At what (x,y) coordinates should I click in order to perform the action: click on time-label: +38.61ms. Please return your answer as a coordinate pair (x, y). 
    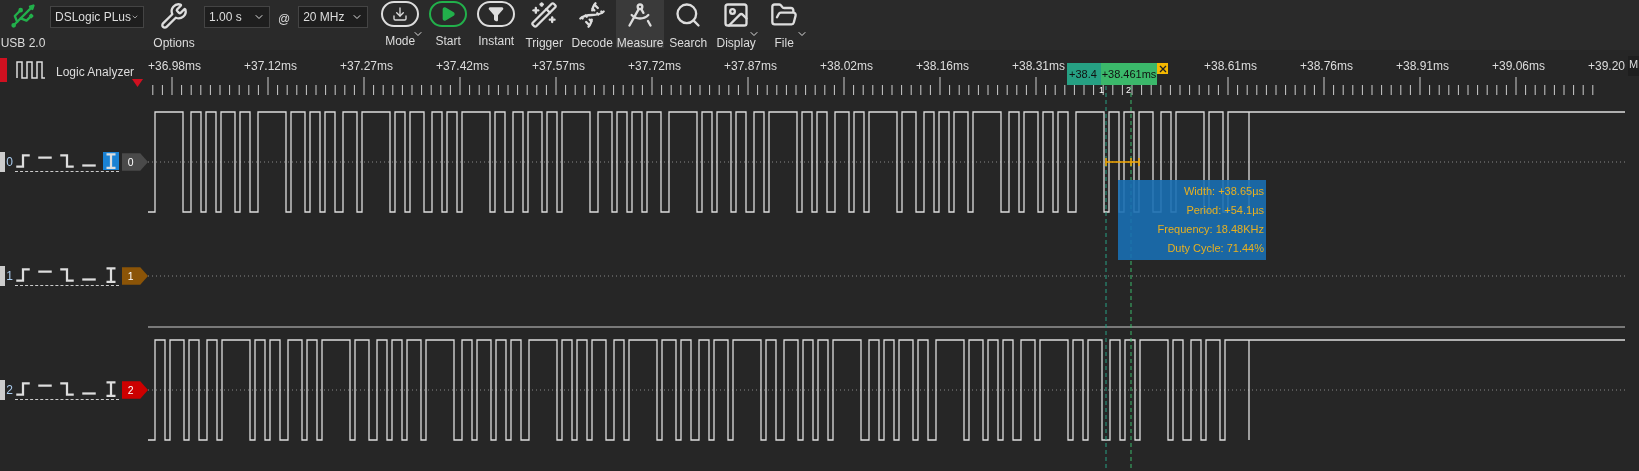
    Looking at the image, I should click on (1231, 66).